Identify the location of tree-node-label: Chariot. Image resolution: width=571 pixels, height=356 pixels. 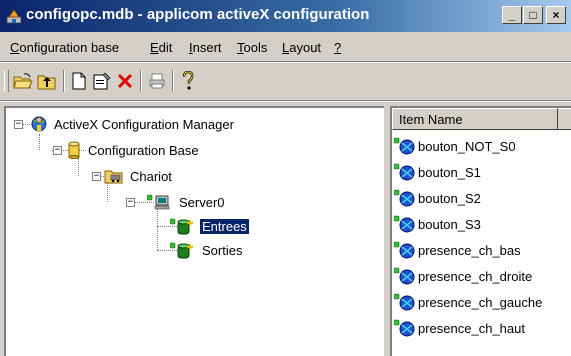
(151, 176).